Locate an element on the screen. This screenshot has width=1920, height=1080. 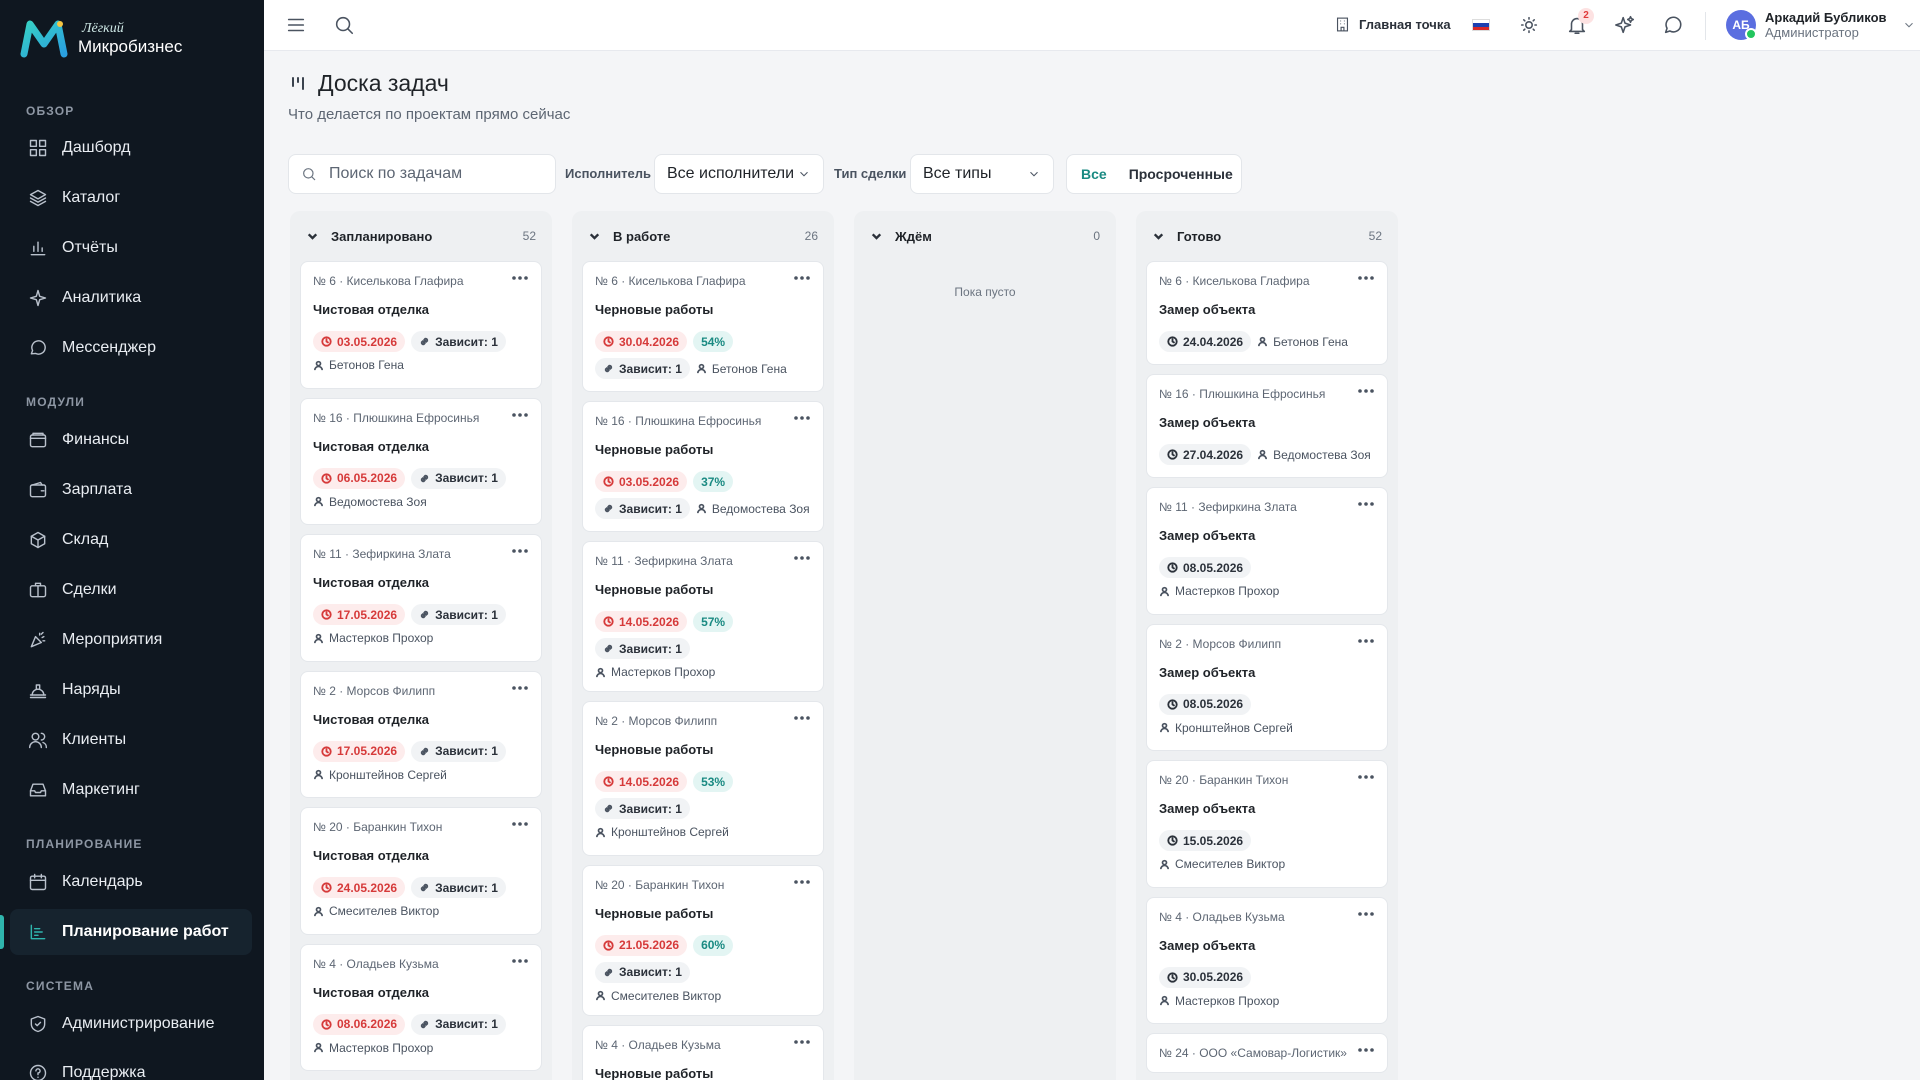
task-search-input is located at coordinates (434, 174).